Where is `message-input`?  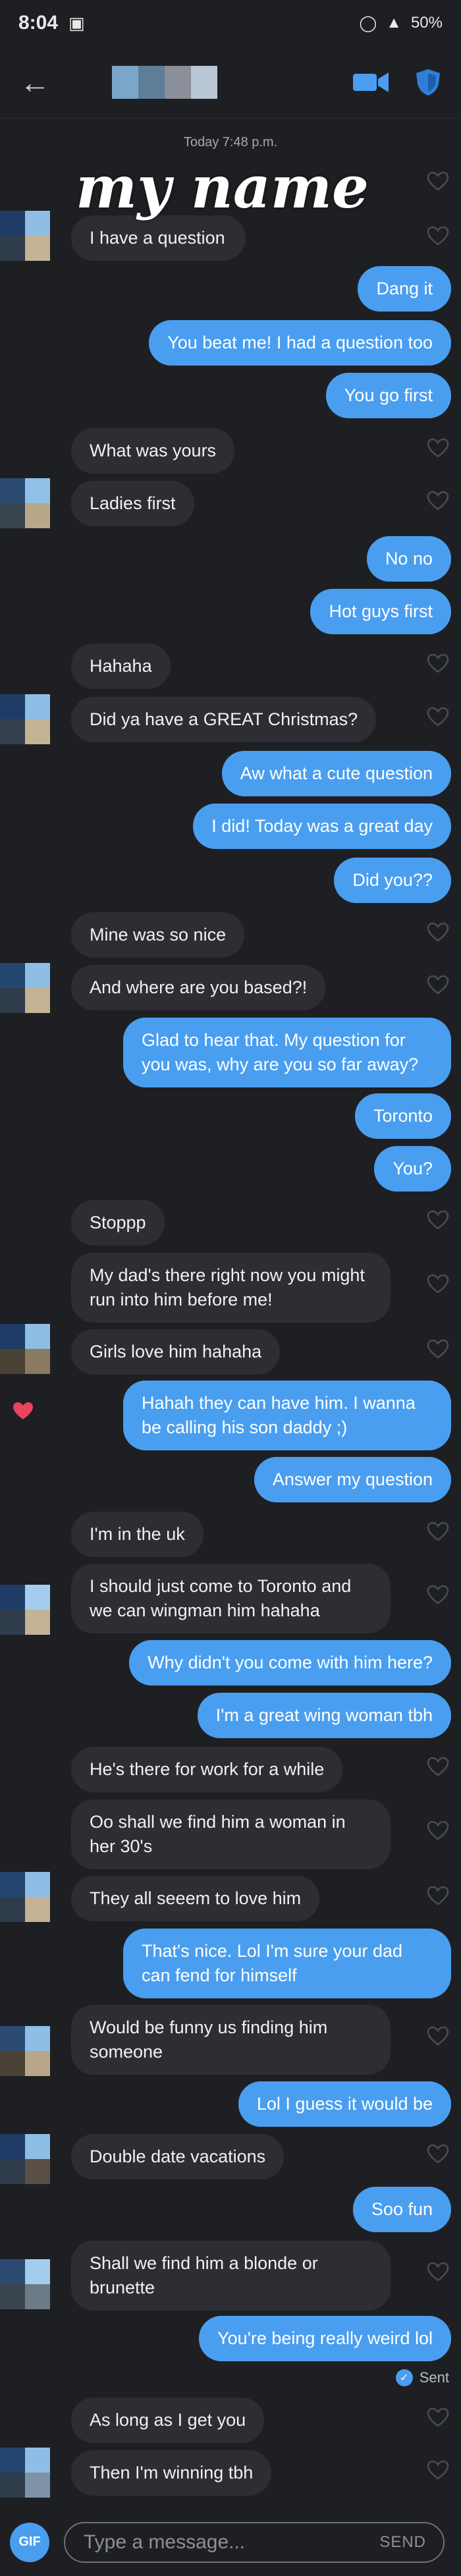
message-input is located at coordinates (231, 2542).